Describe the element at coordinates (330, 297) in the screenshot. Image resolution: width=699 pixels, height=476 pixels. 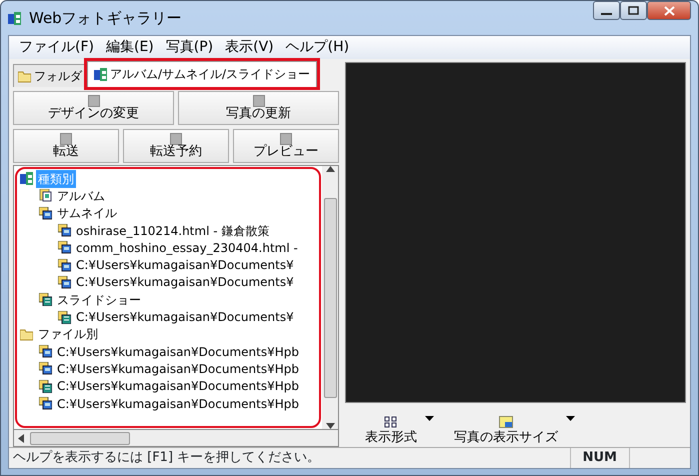
I see `vertical-scrollbar` at that location.